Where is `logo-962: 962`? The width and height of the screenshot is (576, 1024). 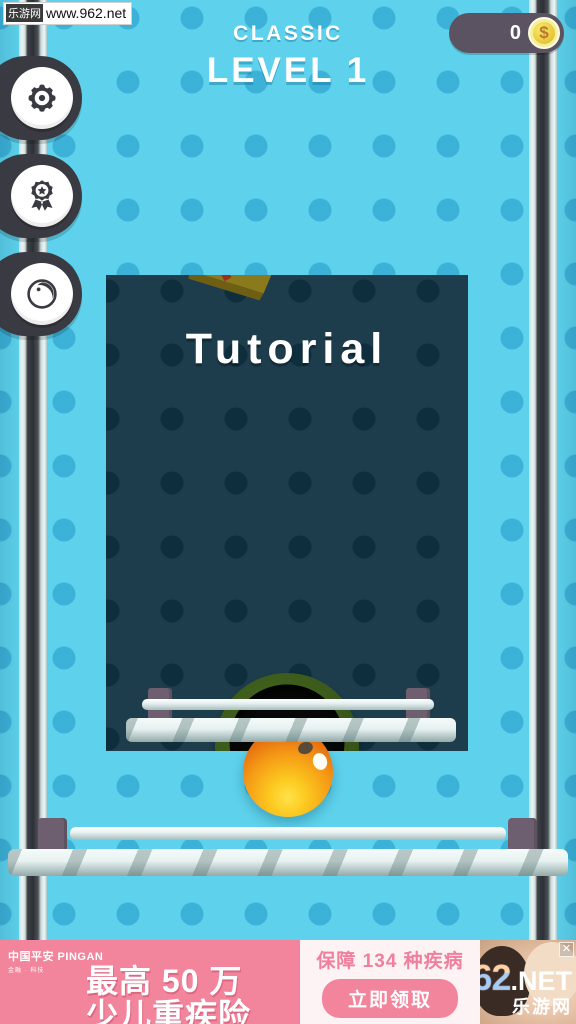
logo-962: 962 is located at coordinates (495, 977).